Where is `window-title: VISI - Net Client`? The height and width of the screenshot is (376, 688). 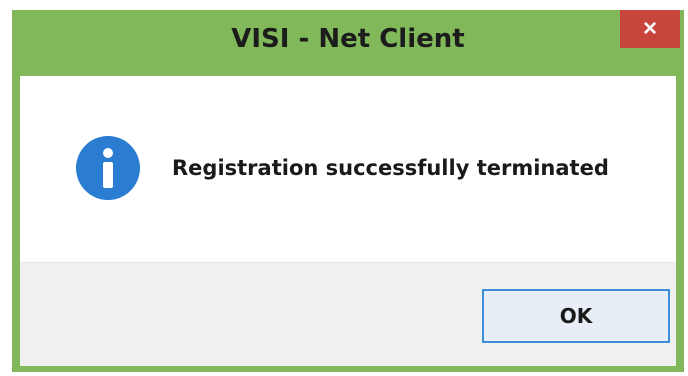 window-title: VISI - Net Client is located at coordinates (348, 39).